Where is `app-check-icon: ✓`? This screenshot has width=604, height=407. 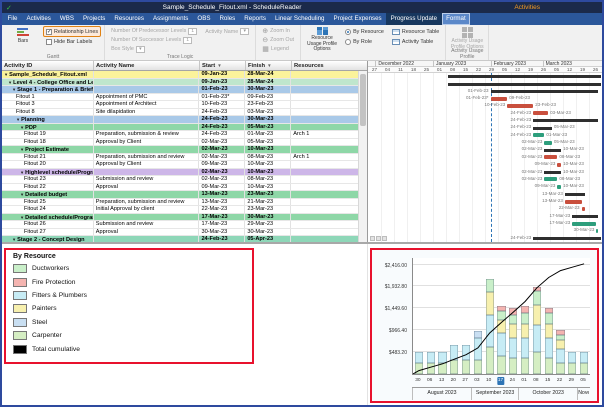
app-check-icon: ✓ is located at coordinates (9, 8).